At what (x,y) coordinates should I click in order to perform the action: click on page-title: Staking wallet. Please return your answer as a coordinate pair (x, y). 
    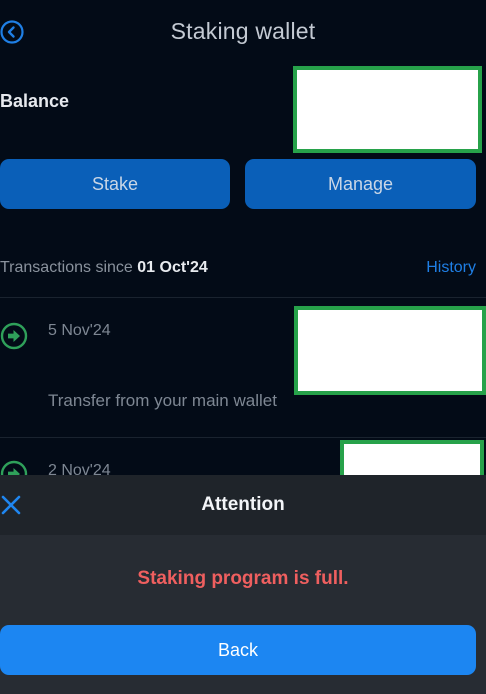
    Looking at the image, I should click on (243, 31).